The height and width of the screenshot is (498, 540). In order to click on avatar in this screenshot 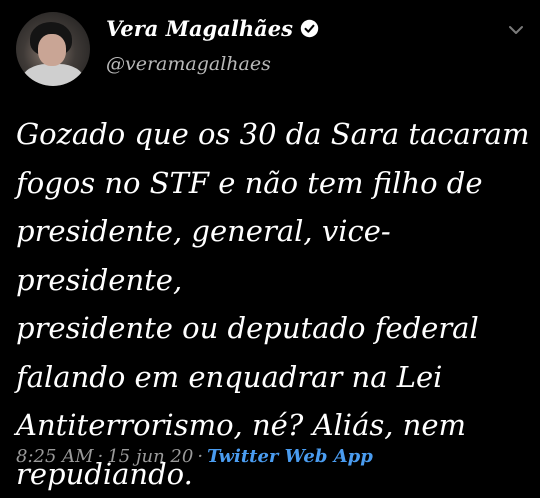, I will do `click(53, 49)`.